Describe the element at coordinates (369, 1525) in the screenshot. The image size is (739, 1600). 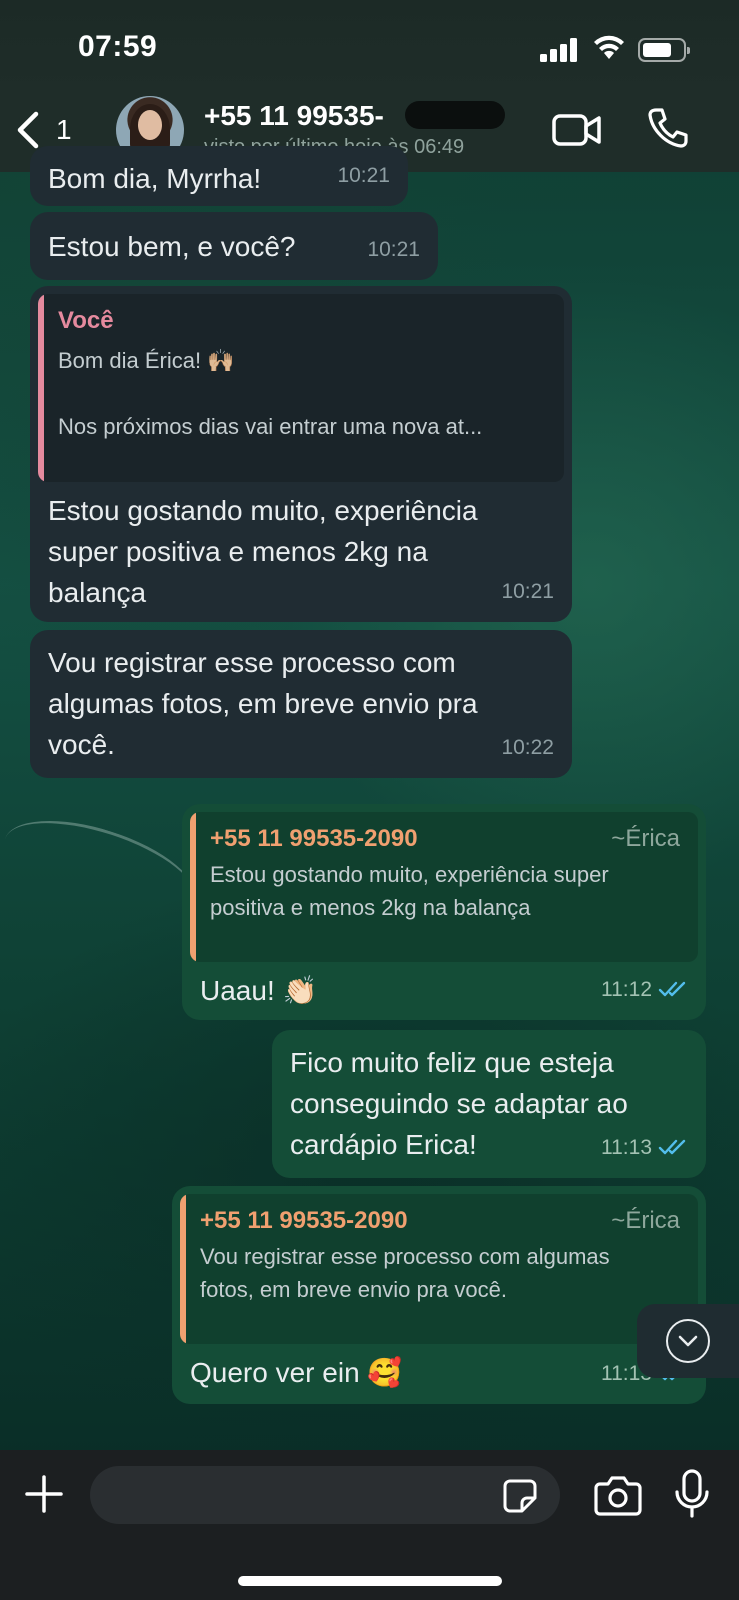
I see `composer-bar` at that location.